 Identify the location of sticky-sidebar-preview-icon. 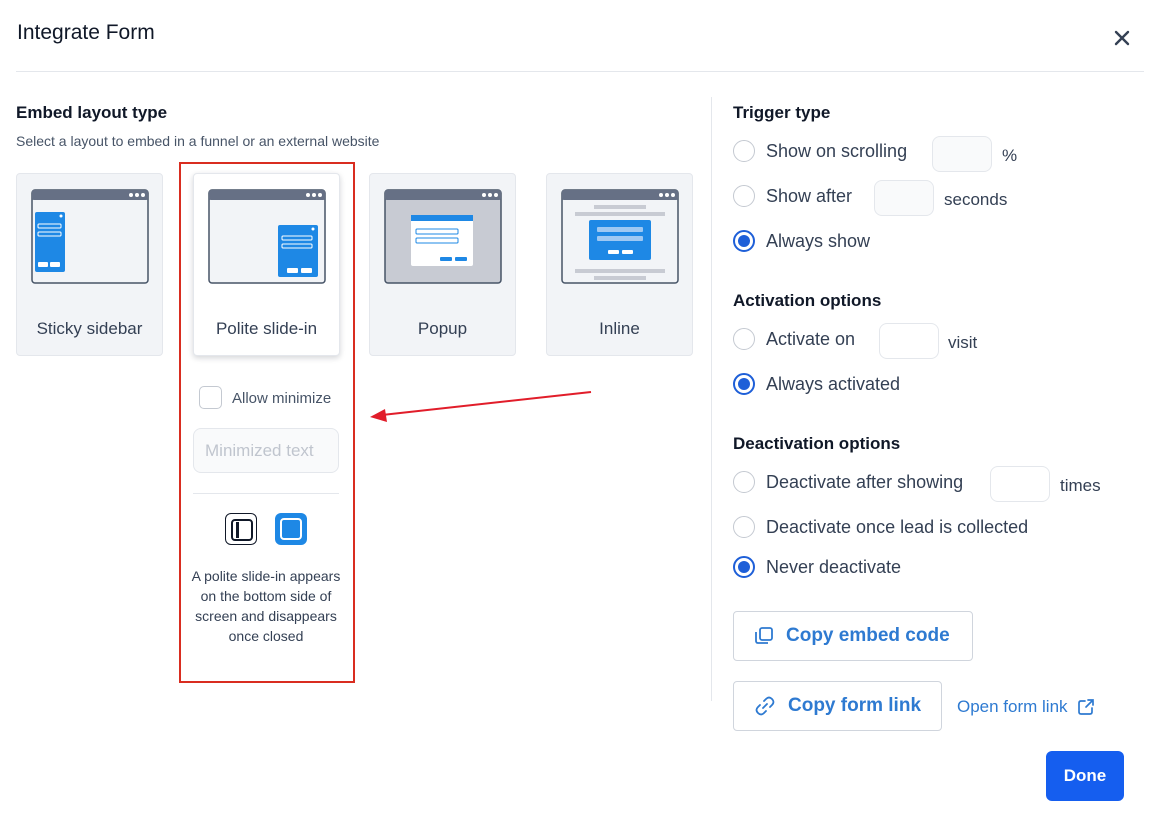
(90, 236).